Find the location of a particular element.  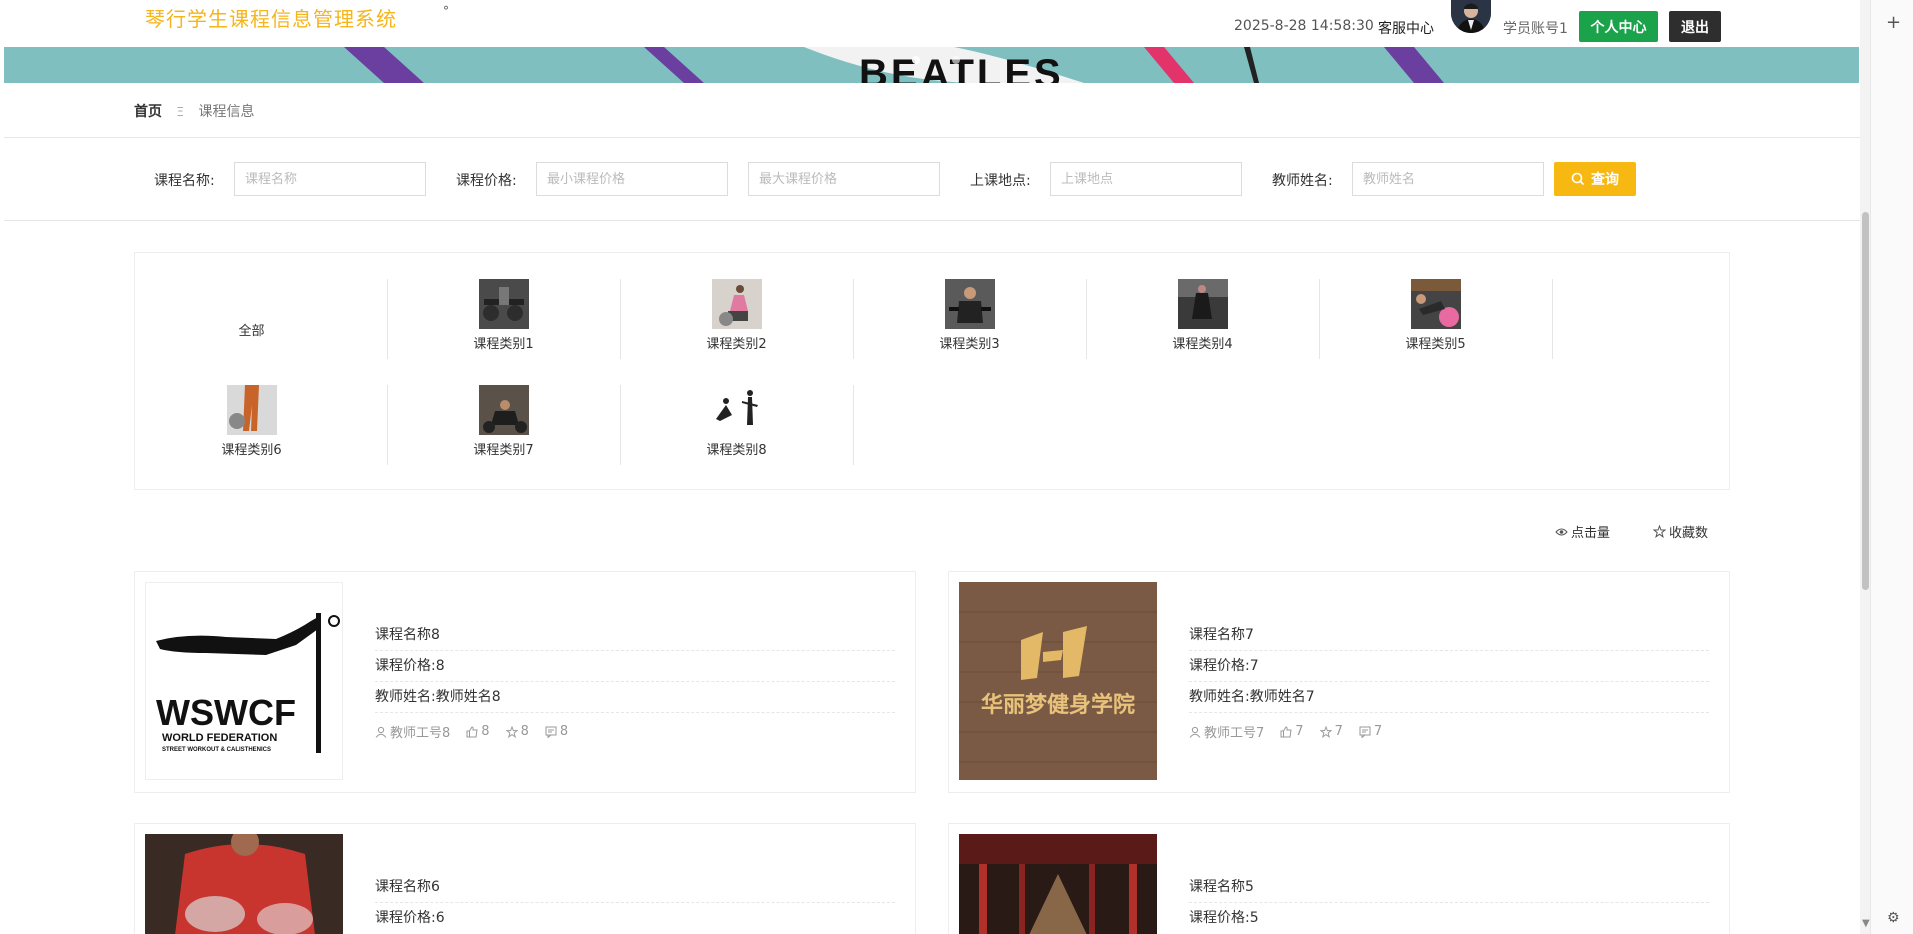

category-label: 课程类别4 is located at coordinates (1202, 344).